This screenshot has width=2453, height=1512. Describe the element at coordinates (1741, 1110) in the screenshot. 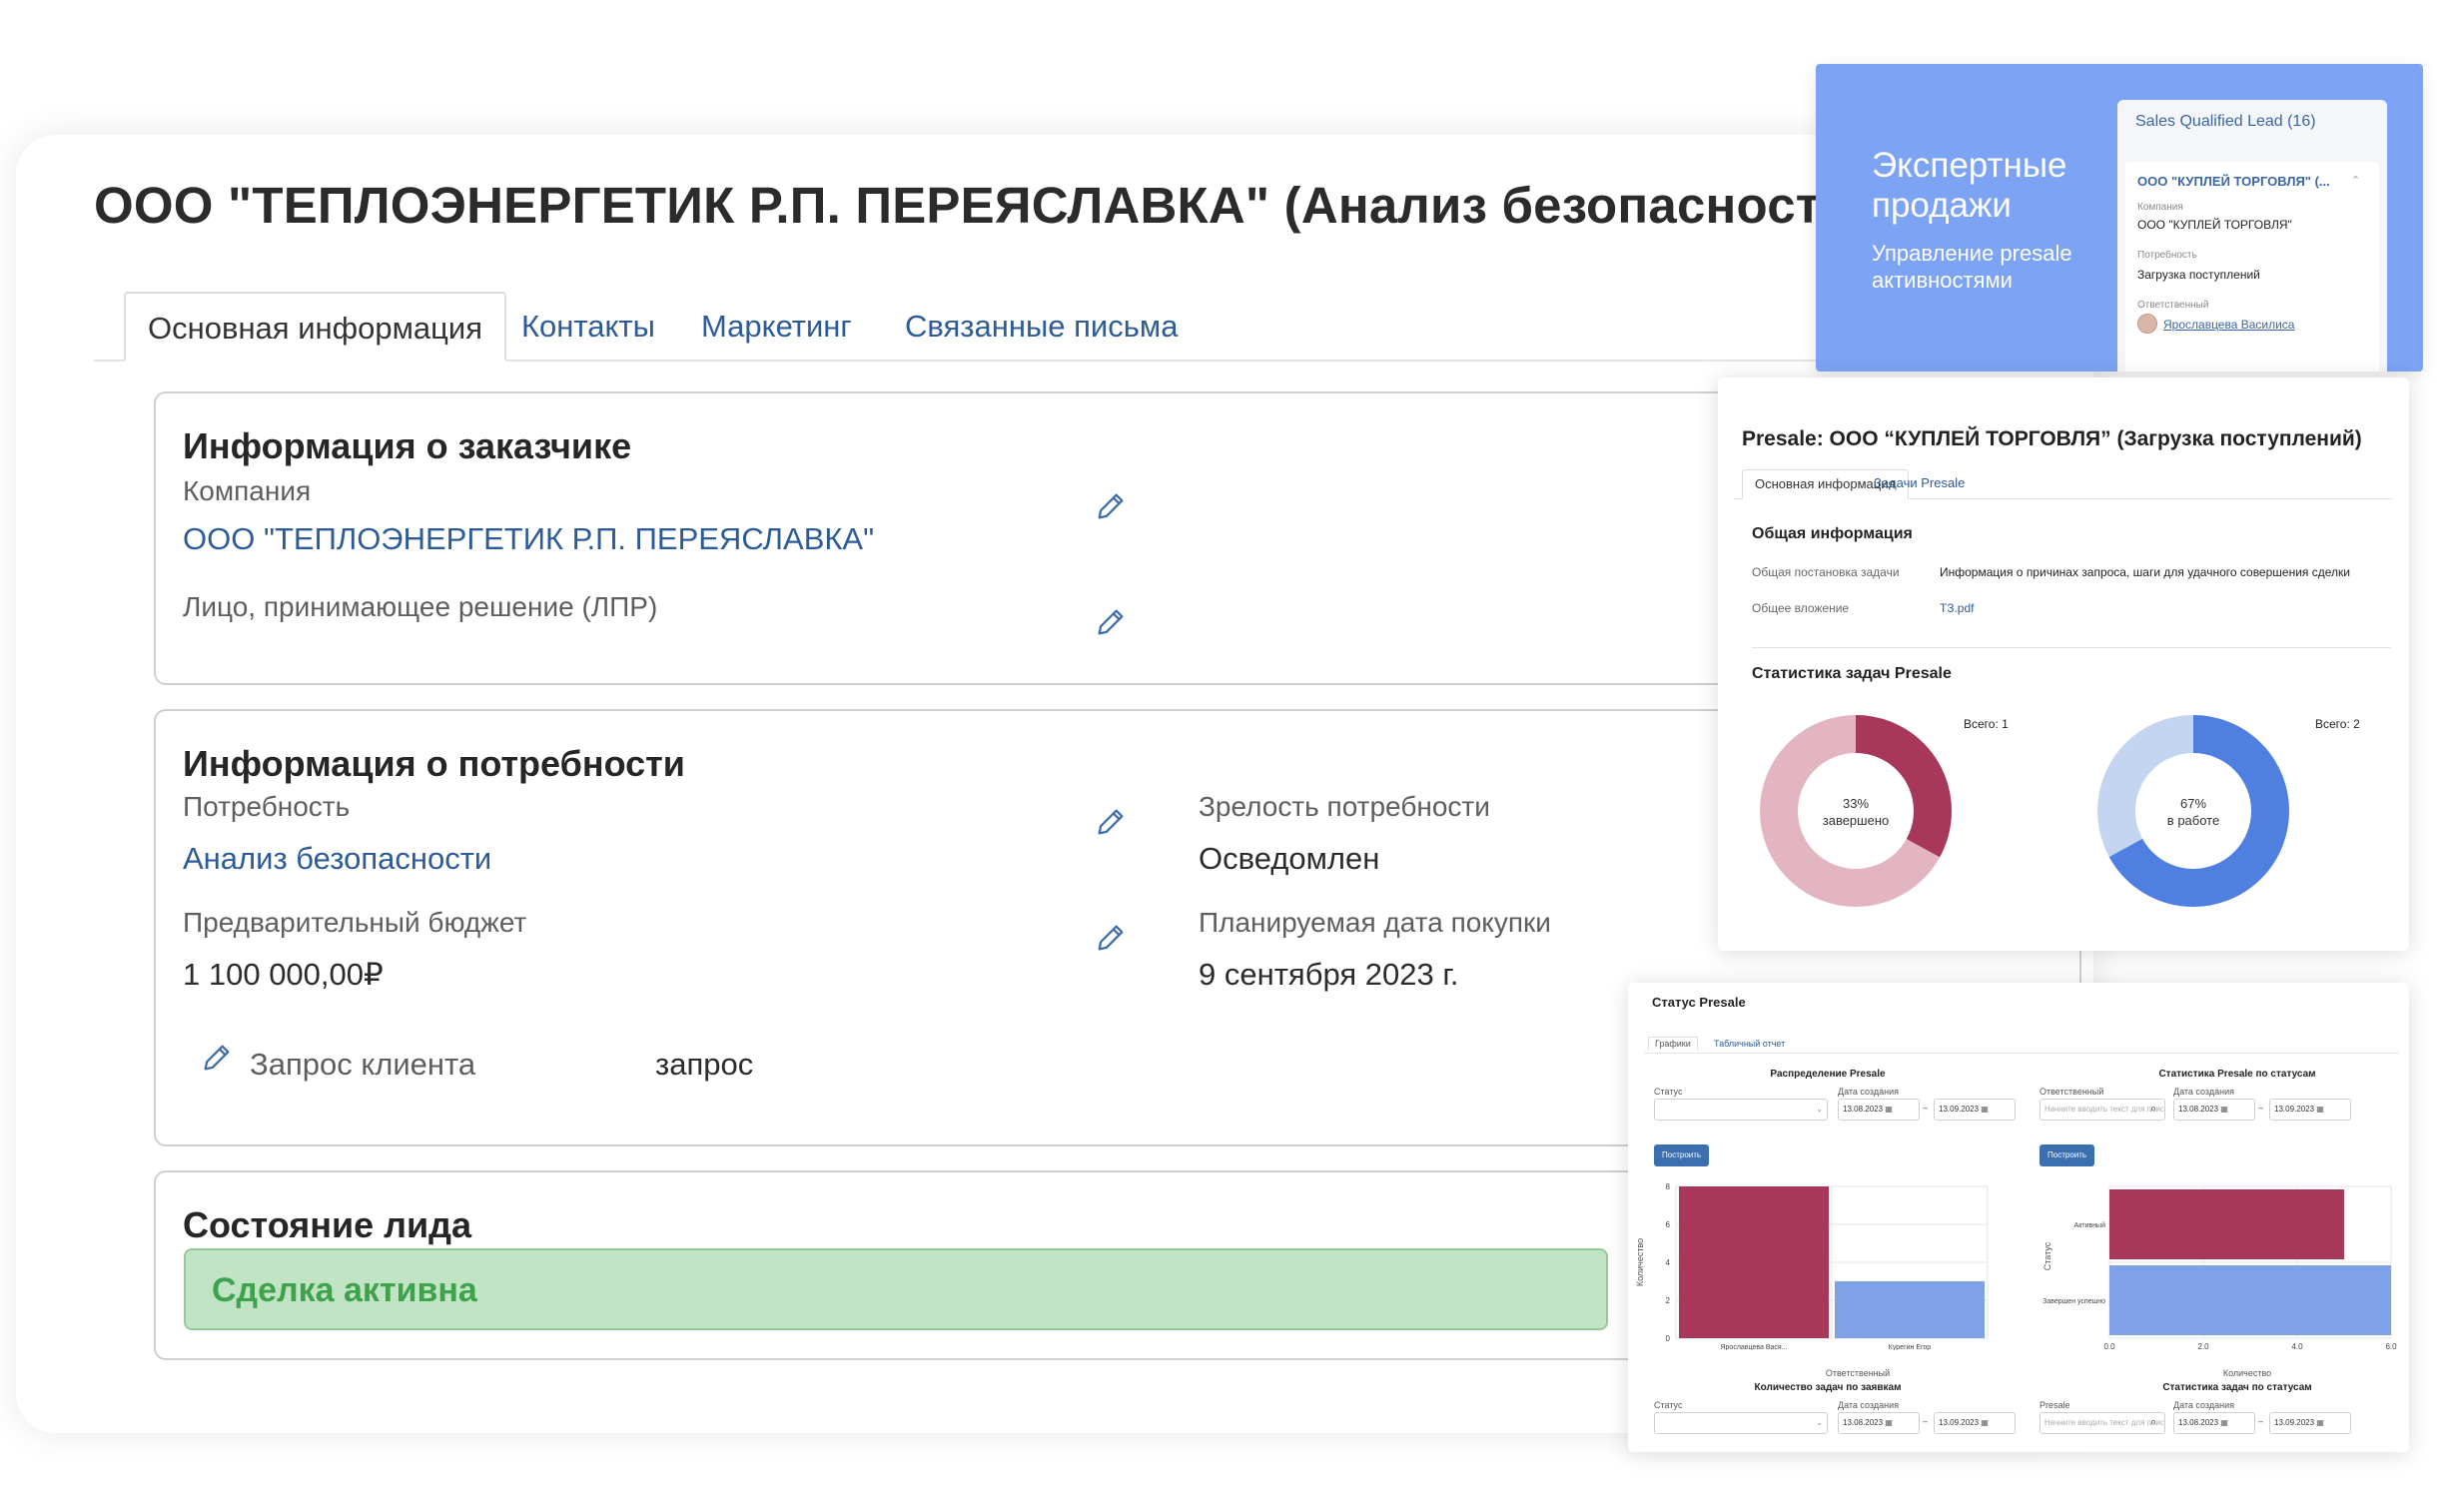

I see `distribution-status-select: ⌄` at that location.